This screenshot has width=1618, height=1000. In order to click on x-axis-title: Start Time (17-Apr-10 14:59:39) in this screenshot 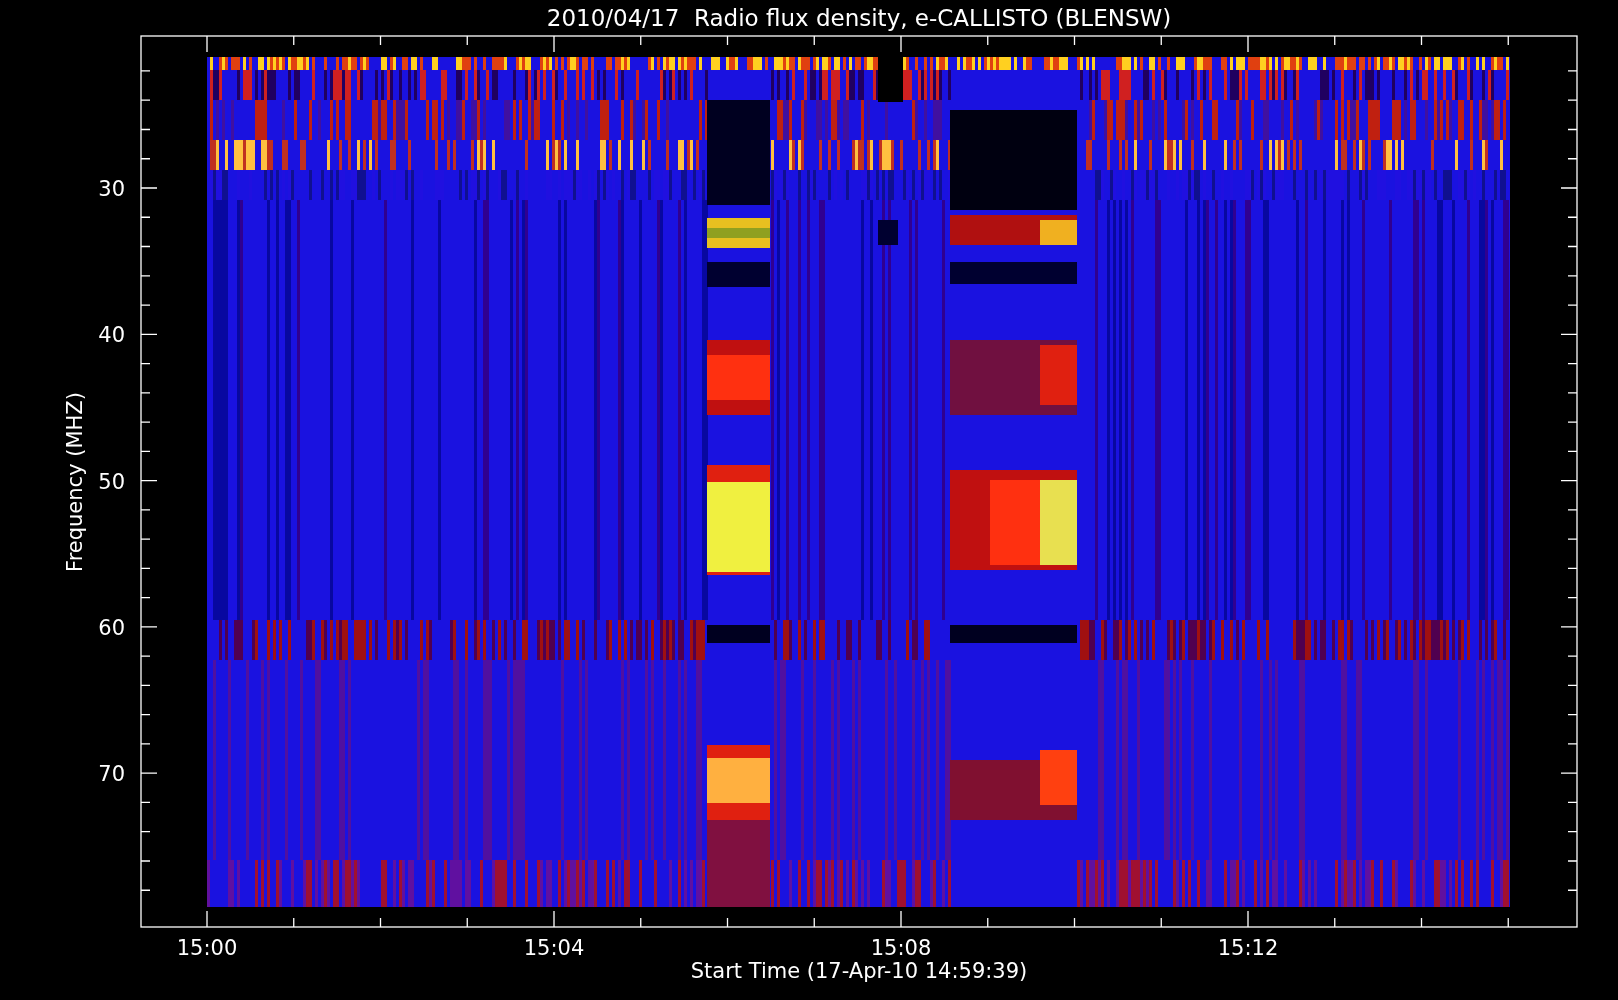, I will do `click(859, 971)`.